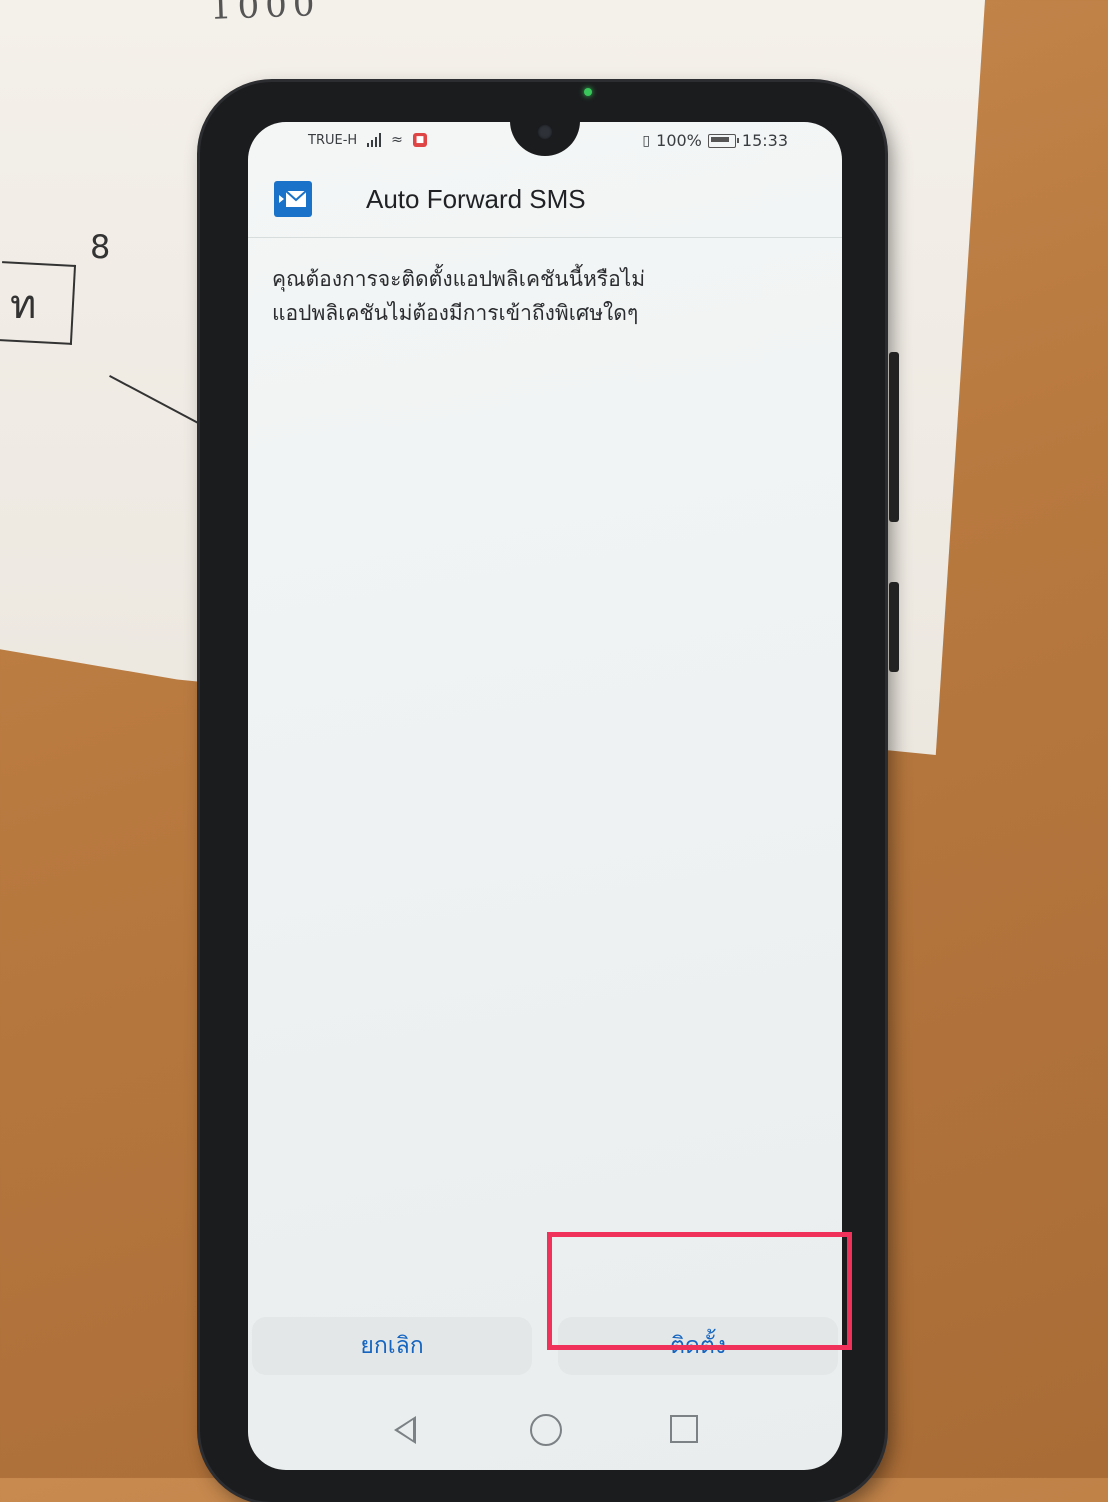 The image size is (1108, 1502). What do you see at coordinates (459, 279) in the screenshot?
I see `prompt-line-1: คุณต้องการจะติดตั้งแอปพลิเคชันนี้หรือไม่` at bounding box center [459, 279].